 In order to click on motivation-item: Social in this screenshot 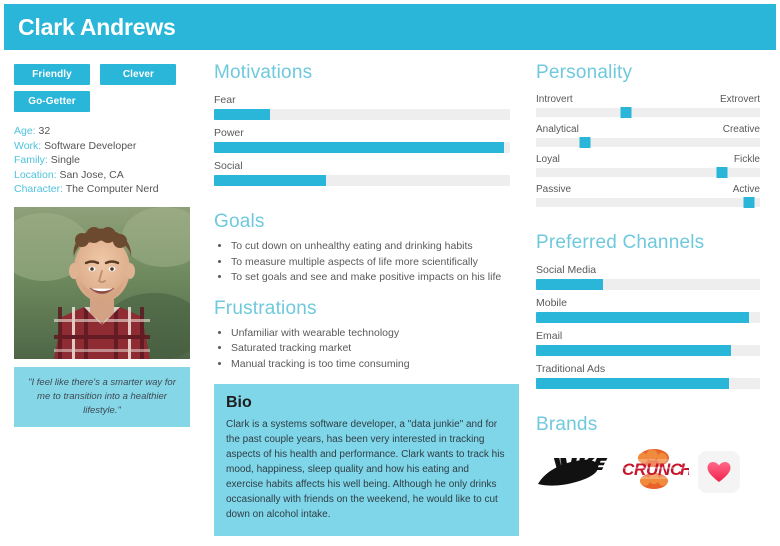, I will do `click(362, 173)`.